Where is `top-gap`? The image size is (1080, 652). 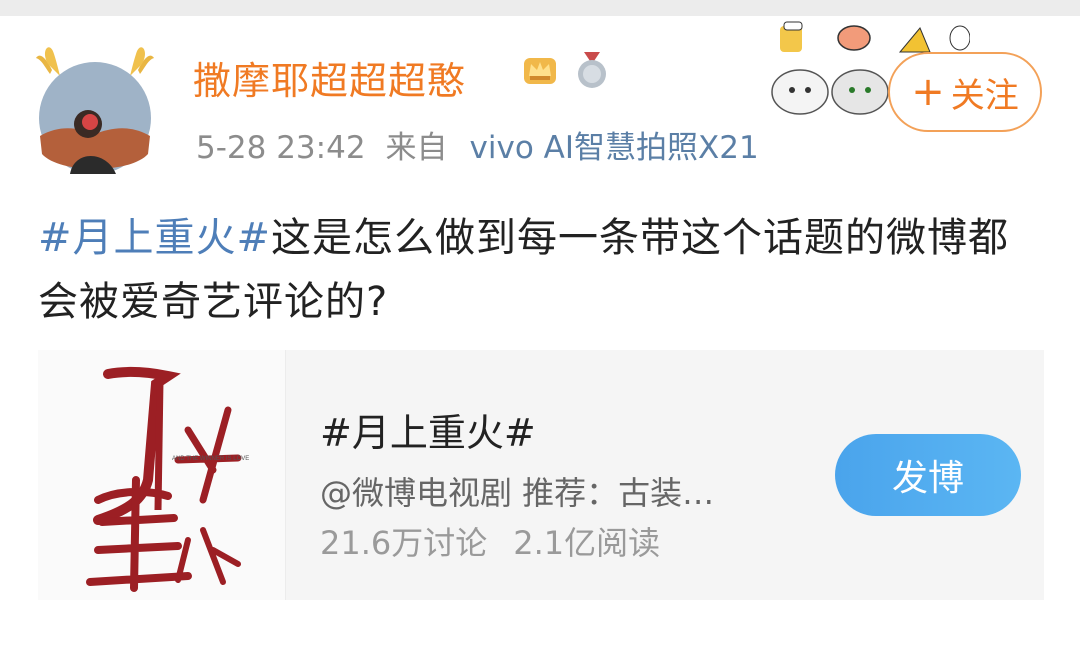 top-gap is located at coordinates (540, 8).